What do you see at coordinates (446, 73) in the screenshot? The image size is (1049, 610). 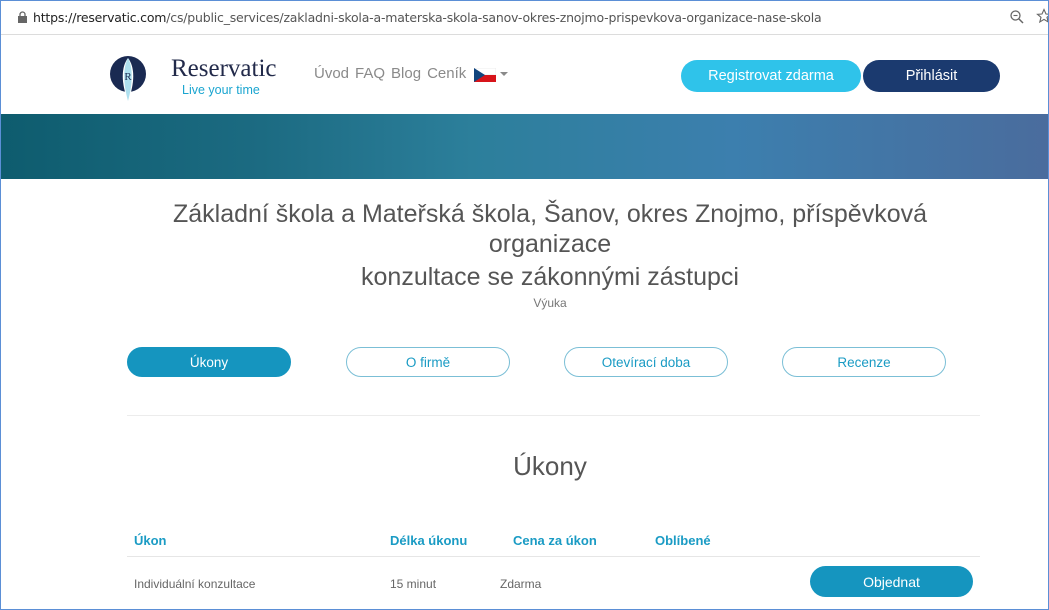 I see `nav-cenik: Ceník` at bounding box center [446, 73].